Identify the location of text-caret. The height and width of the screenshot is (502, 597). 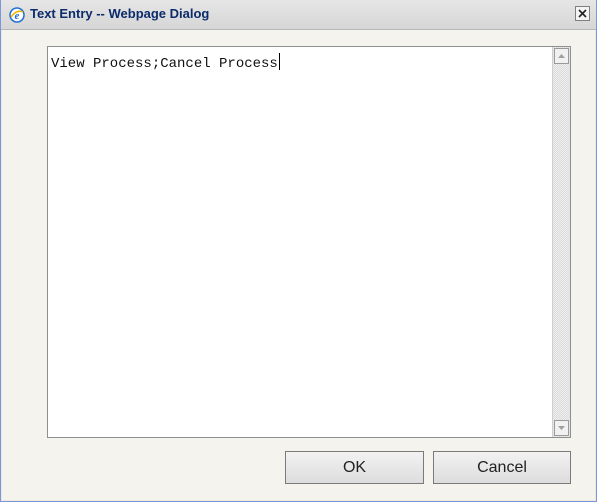
(279, 61).